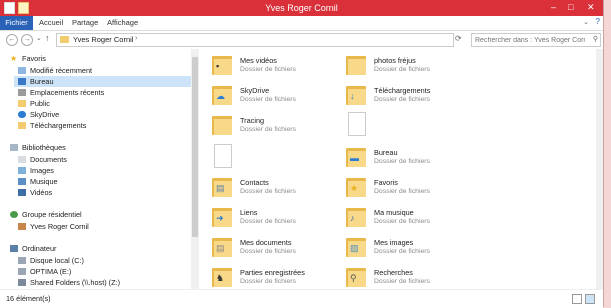 This screenshot has width=611, height=308. What do you see at coordinates (85, 23) in the screenshot?
I see `tab-partage: Partage` at bounding box center [85, 23].